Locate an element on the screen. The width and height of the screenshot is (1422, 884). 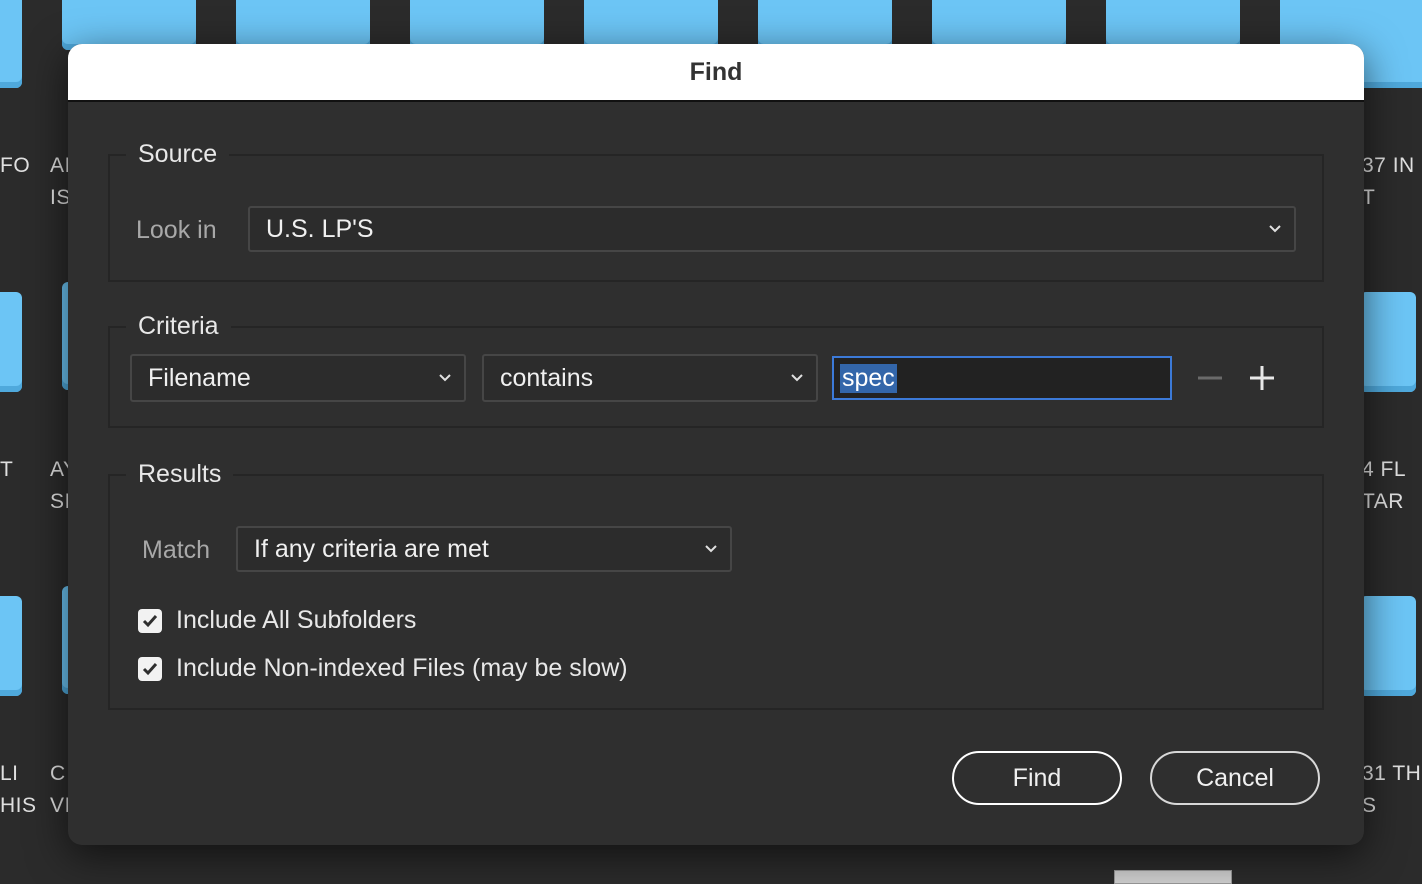
include-subfolders-checkbox: Include All Subfolders is located at coordinates (277, 620).